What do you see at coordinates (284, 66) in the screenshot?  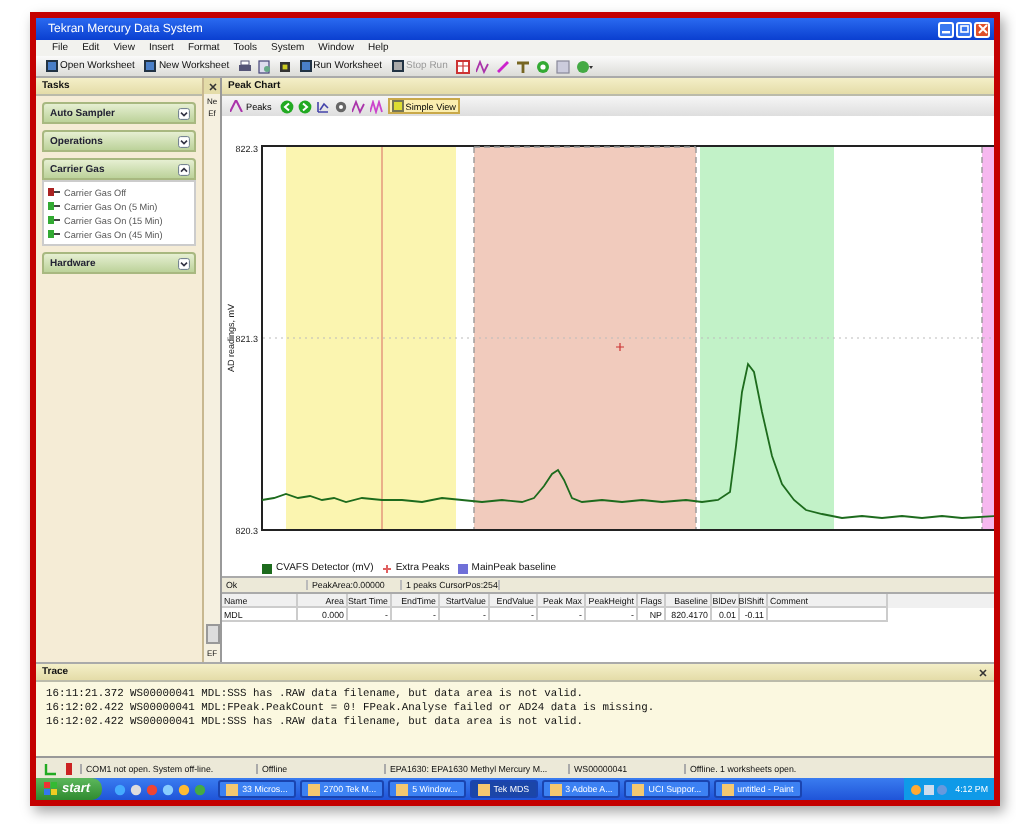 I see `chip-icon` at bounding box center [284, 66].